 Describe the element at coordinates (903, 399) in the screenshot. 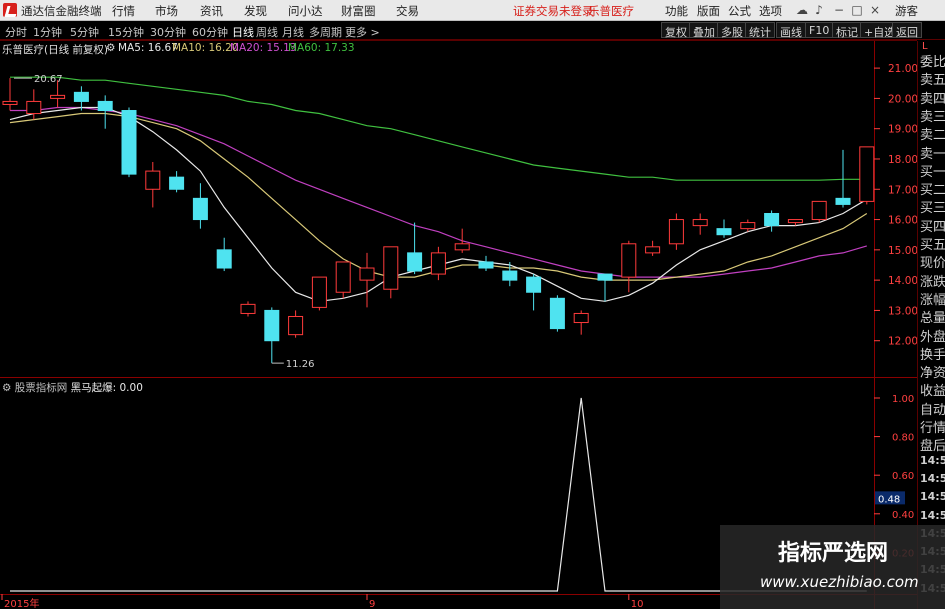

I see `indicator-axis-label: 1.00` at that location.